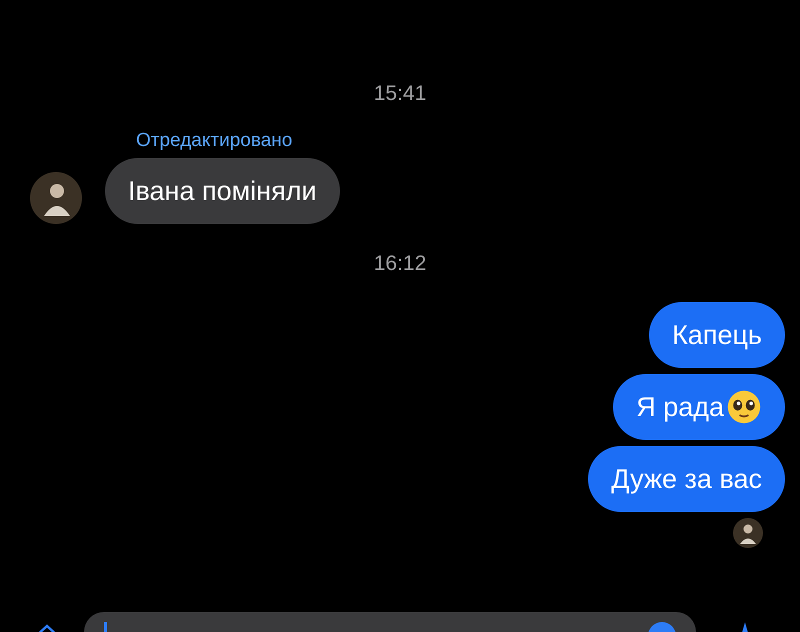 Image resolution: width=800 pixels, height=632 pixels. Describe the element at coordinates (390, 622) in the screenshot. I see `message-input` at that location.